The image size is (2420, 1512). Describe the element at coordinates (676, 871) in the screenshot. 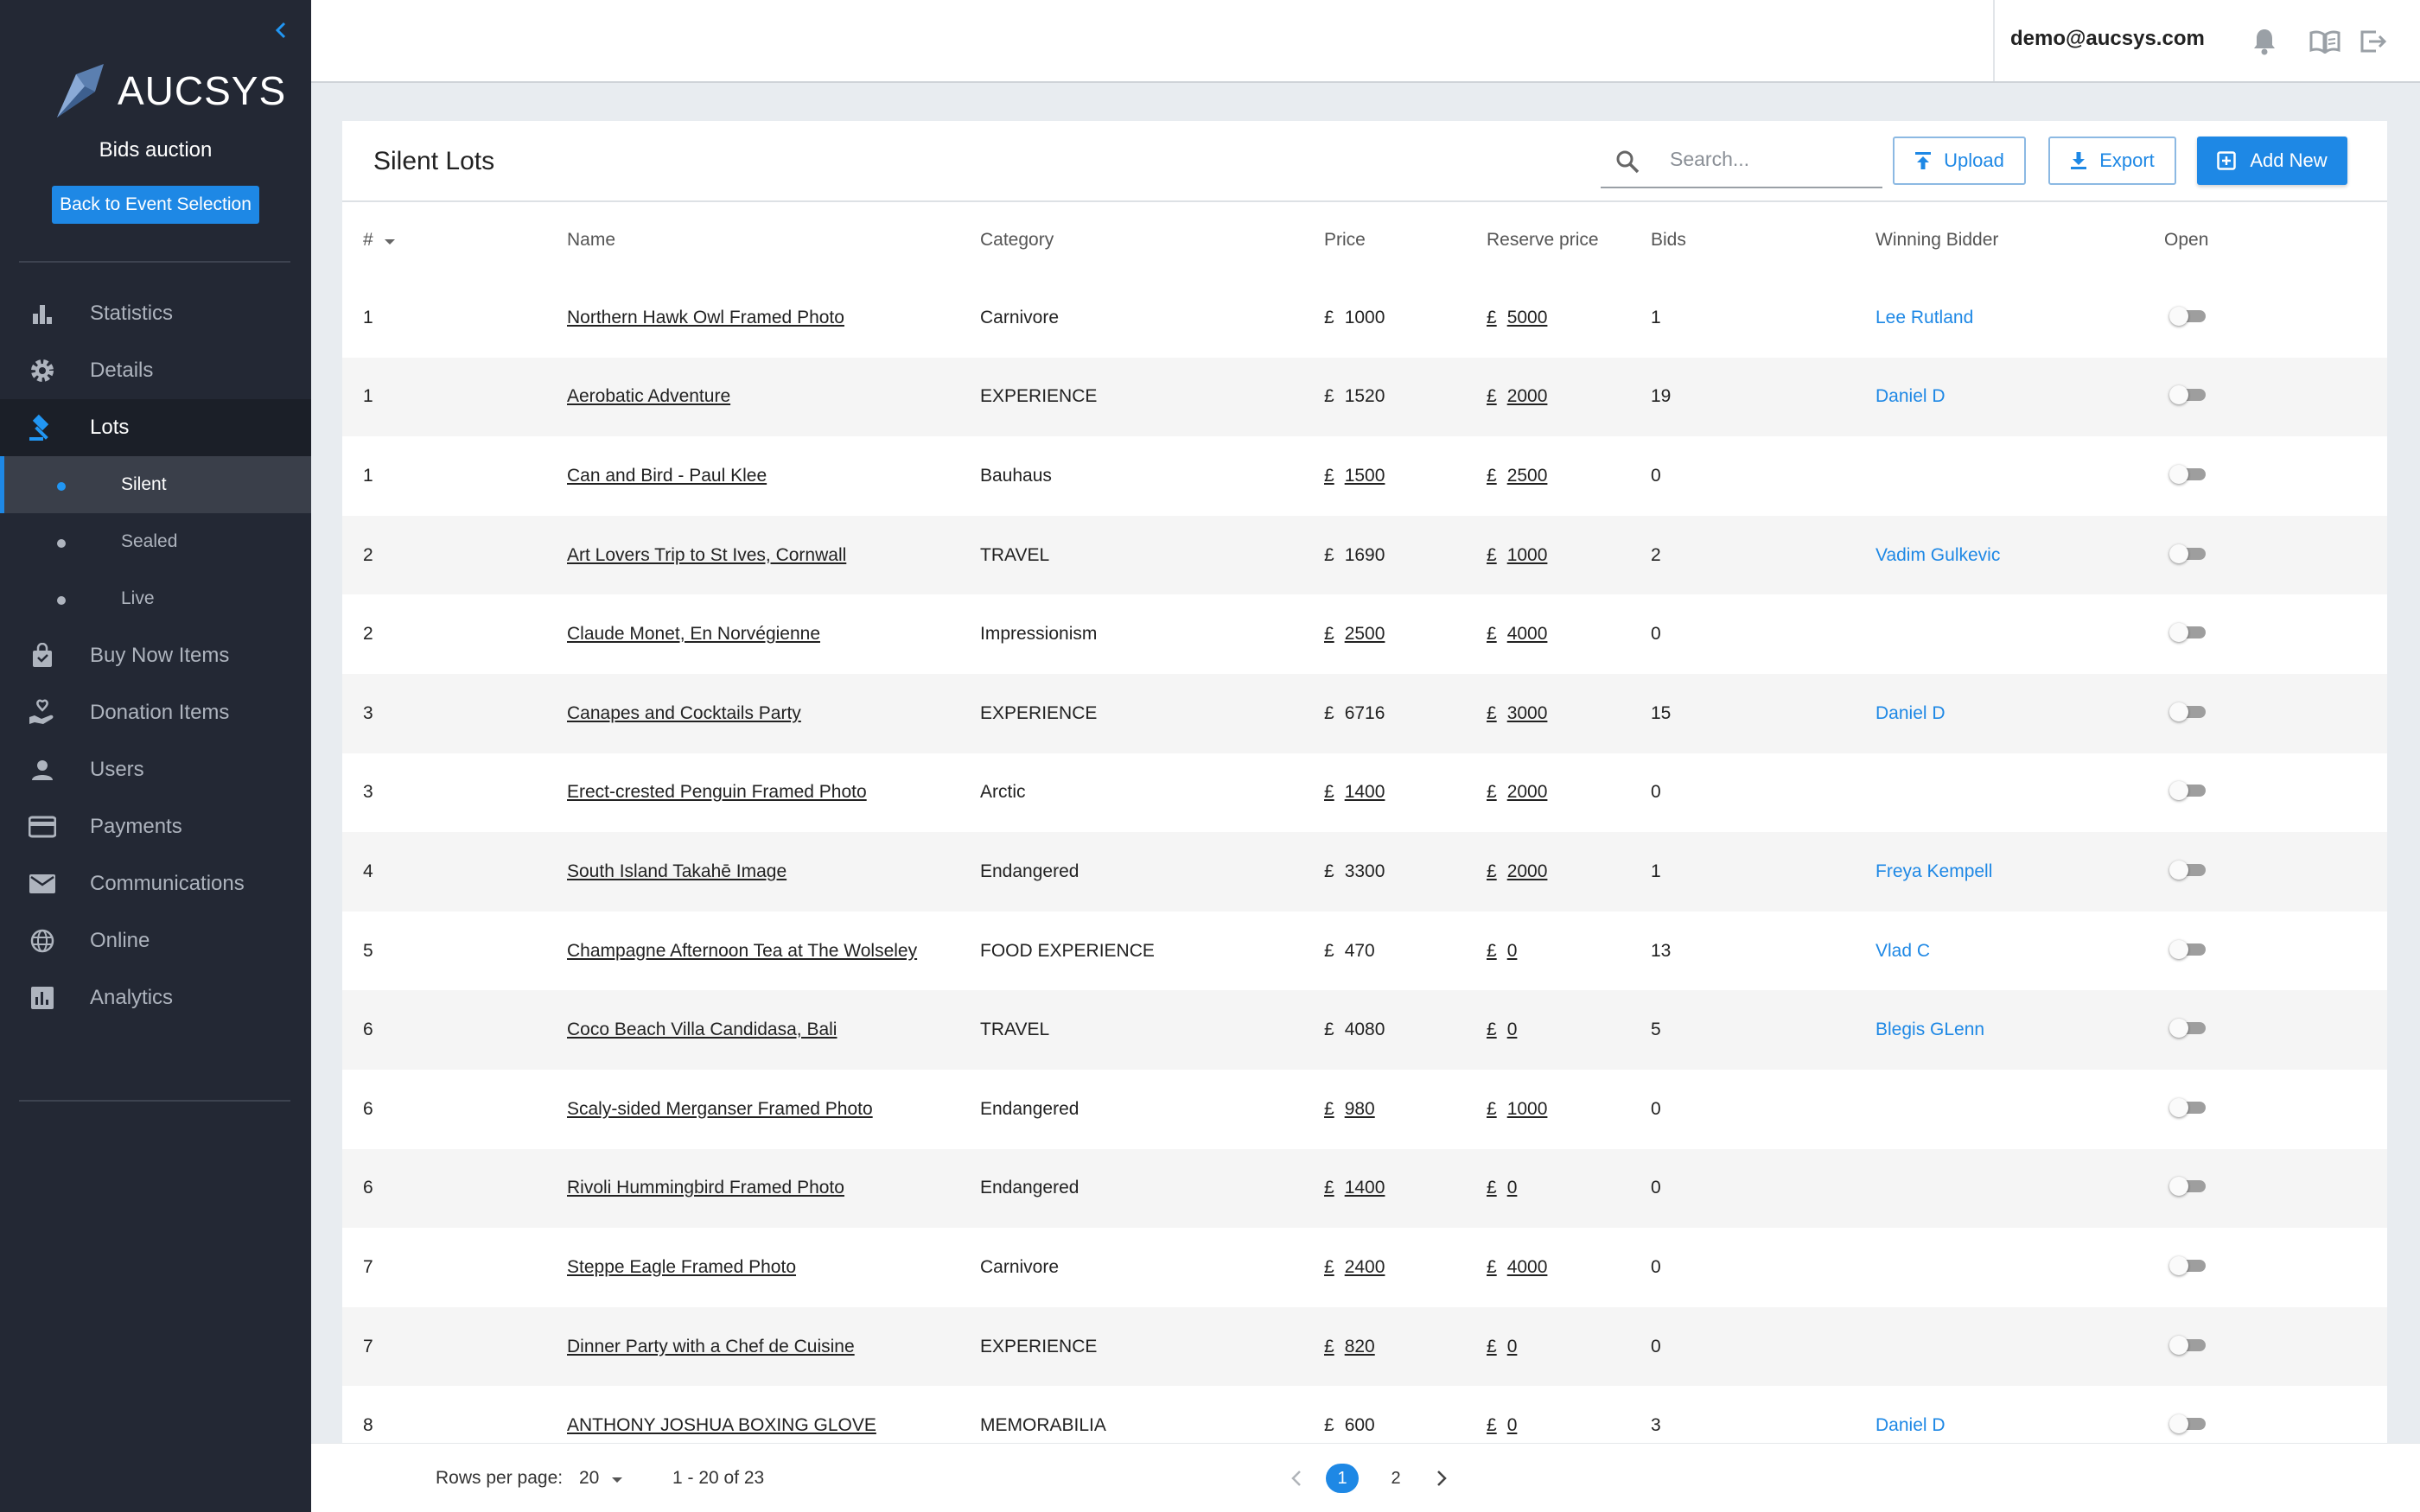

I see `lot-name-link: South Island Takahē Image` at that location.